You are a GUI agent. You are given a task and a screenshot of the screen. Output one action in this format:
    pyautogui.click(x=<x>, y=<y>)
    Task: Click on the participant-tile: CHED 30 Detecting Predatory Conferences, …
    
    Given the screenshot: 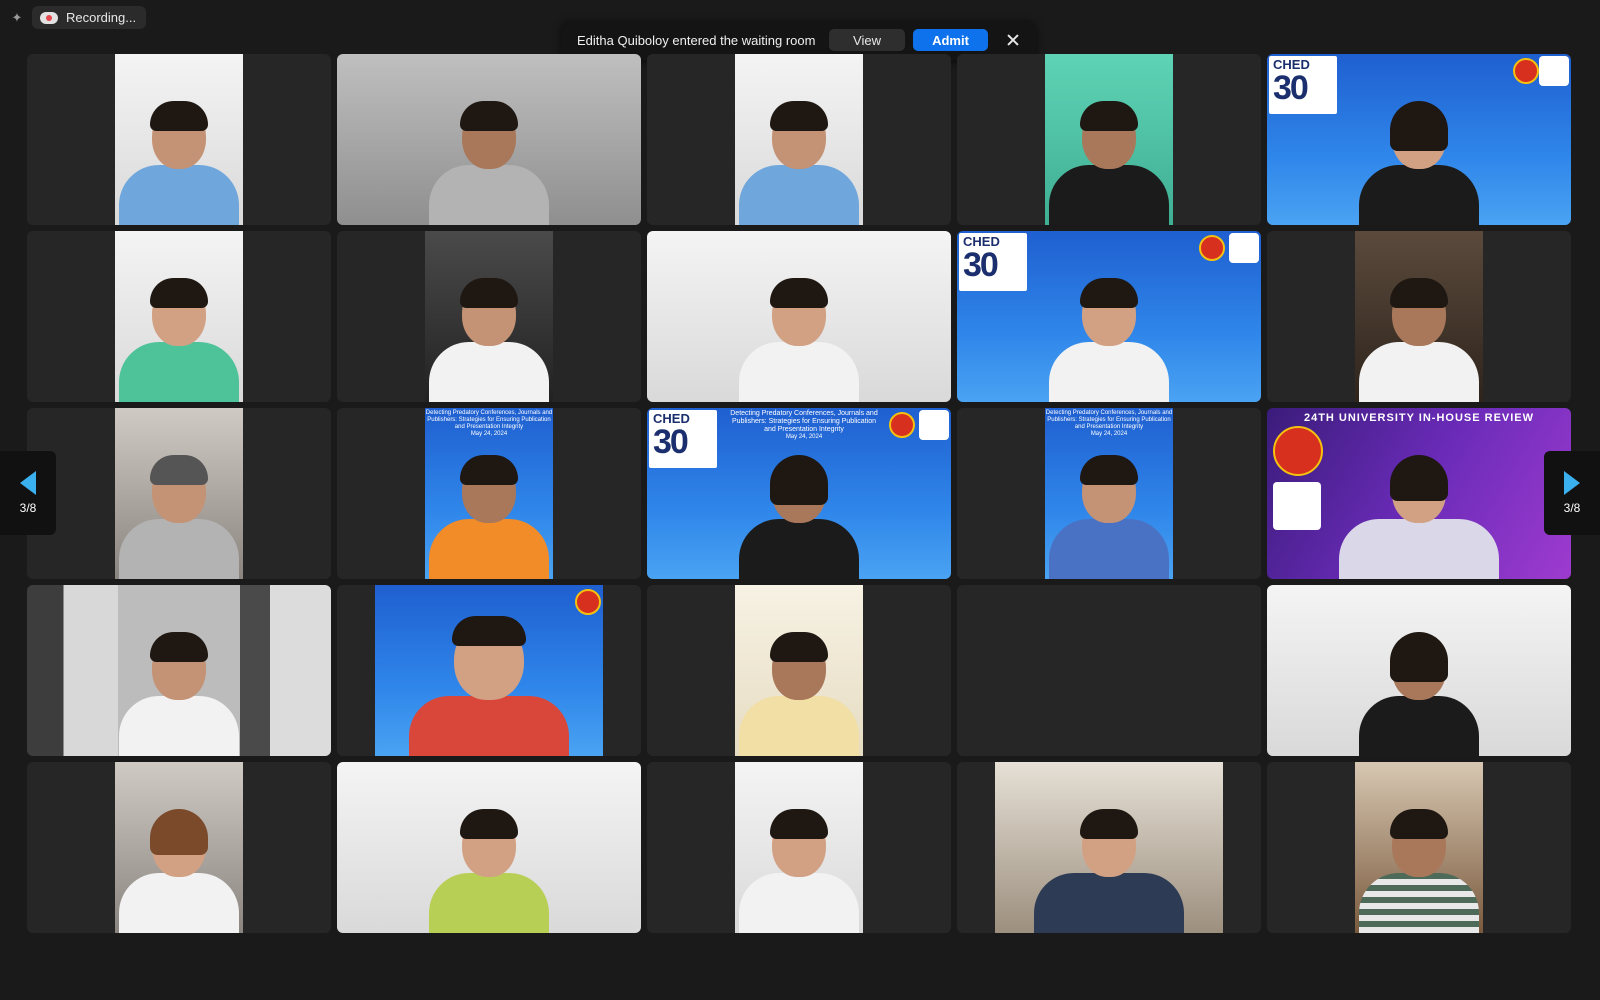 What is the action you would take?
    pyautogui.click(x=799, y=493)
    